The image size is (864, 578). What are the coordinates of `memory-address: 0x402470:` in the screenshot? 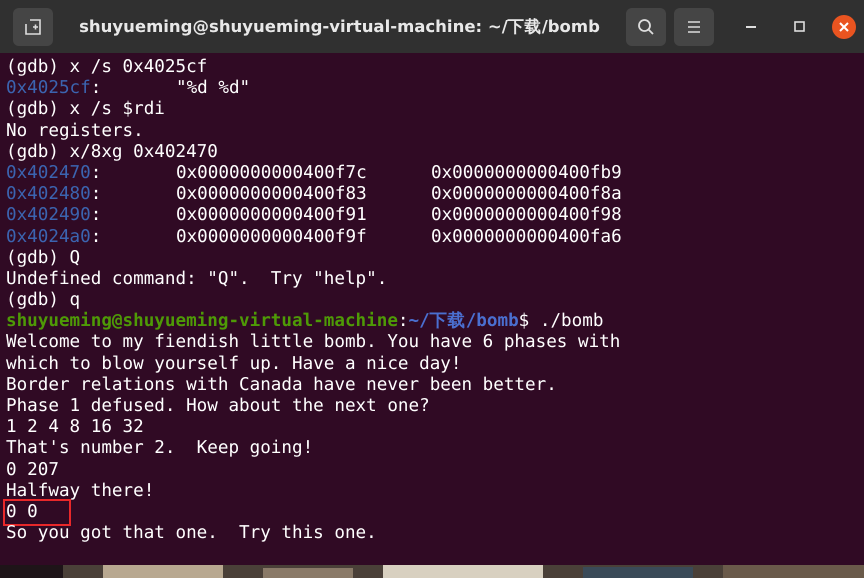 It's located at (54, 173).